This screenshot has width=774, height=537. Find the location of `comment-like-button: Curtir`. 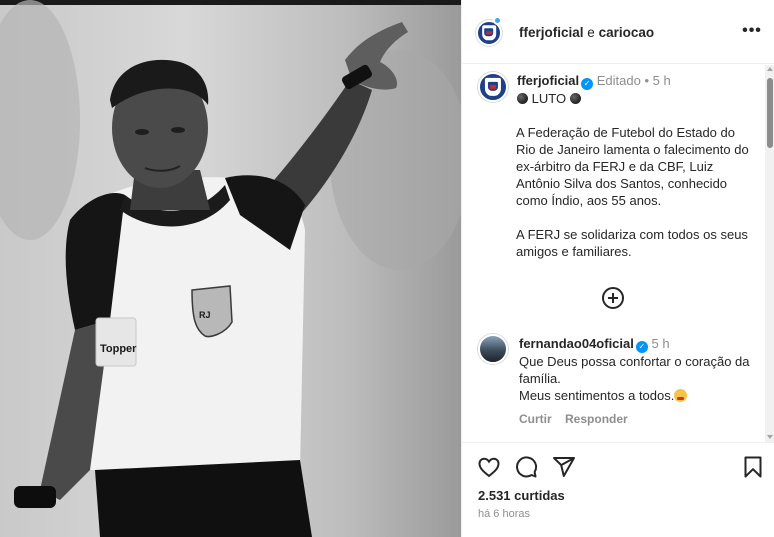

comment-like-button: Curtir is located at coordinates (535, 419).